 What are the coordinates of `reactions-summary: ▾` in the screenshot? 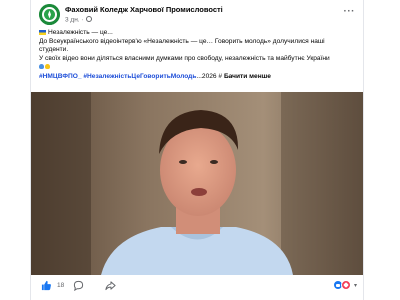 It's located at (345, 285).